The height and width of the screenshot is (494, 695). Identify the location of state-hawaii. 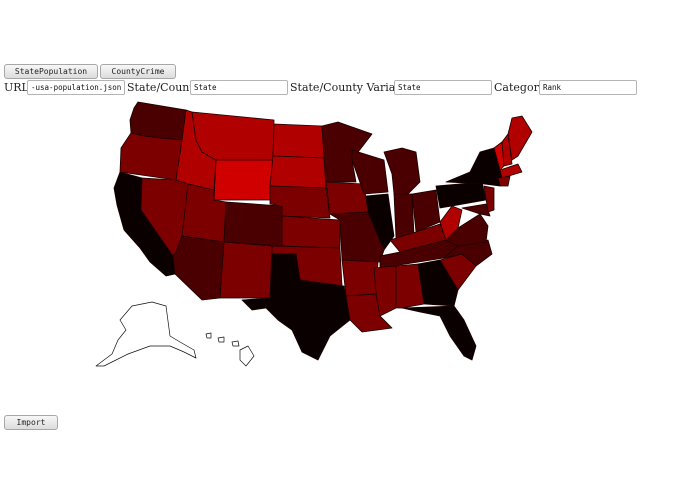
(247, 356).